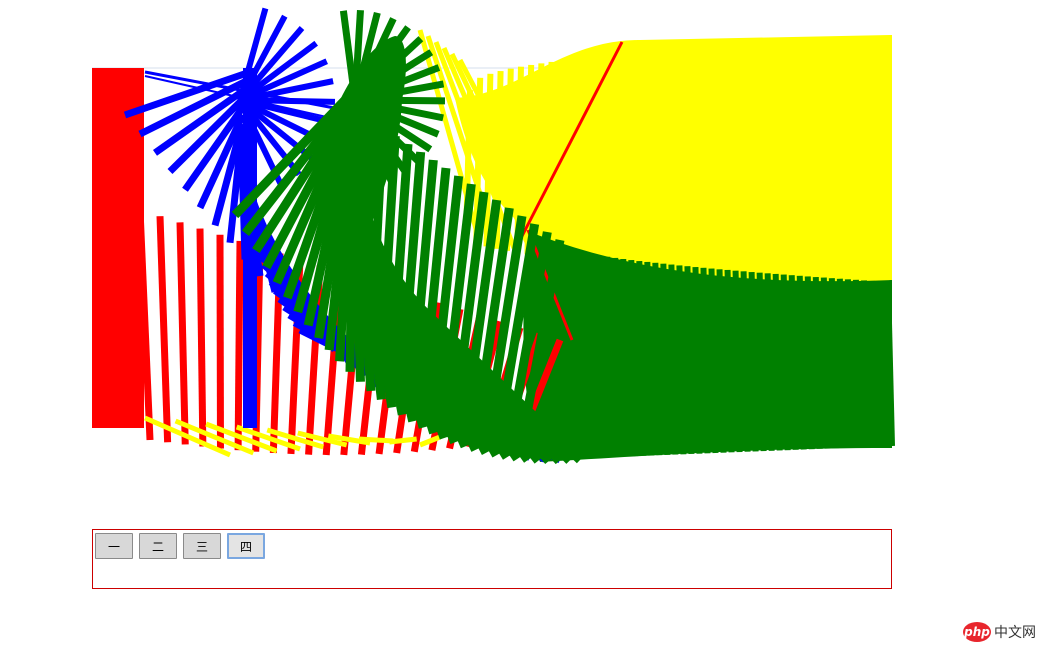 This screenshot has width=1054, height=653. What do you see at coordinates (158, 546) in the screenshot?
I see `tab-button-2: 二` at bounding box center [158, 546].